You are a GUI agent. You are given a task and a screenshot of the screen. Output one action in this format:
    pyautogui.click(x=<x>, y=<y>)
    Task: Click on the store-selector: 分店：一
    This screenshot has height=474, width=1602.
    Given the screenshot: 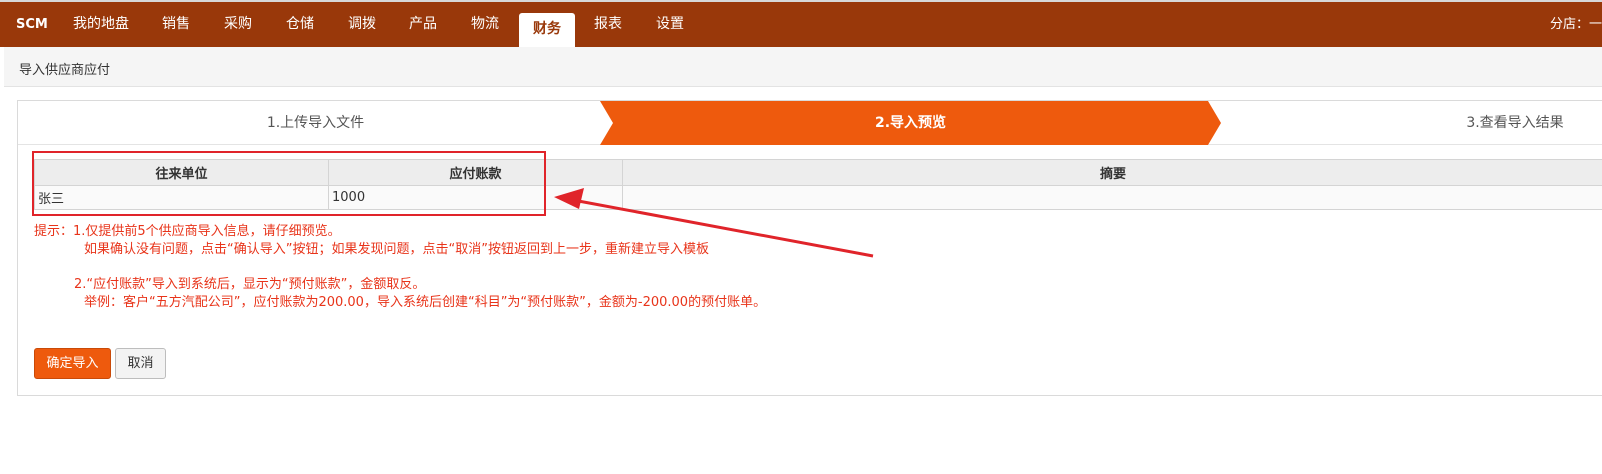 What is the action you would take?
    pyautogui.click(x=1576, y=24)
    